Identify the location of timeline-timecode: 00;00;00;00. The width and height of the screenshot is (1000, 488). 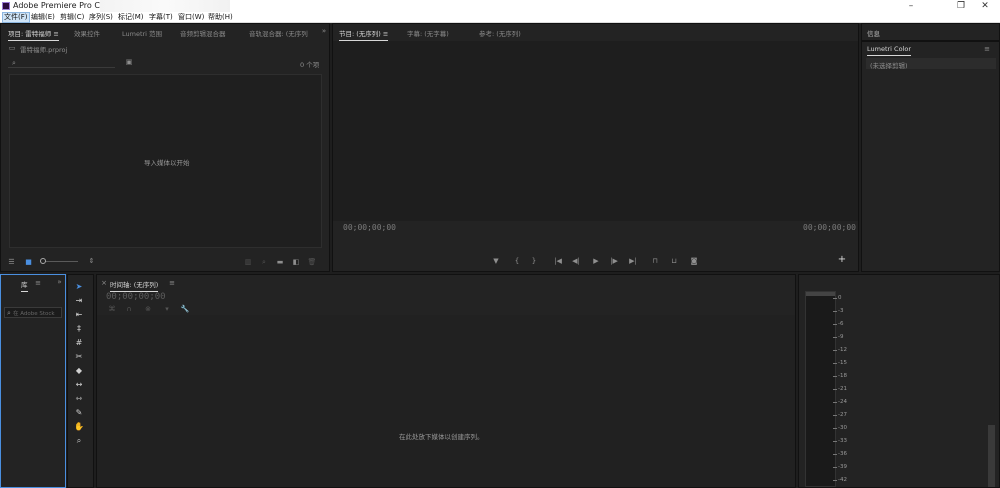
(136, 297).